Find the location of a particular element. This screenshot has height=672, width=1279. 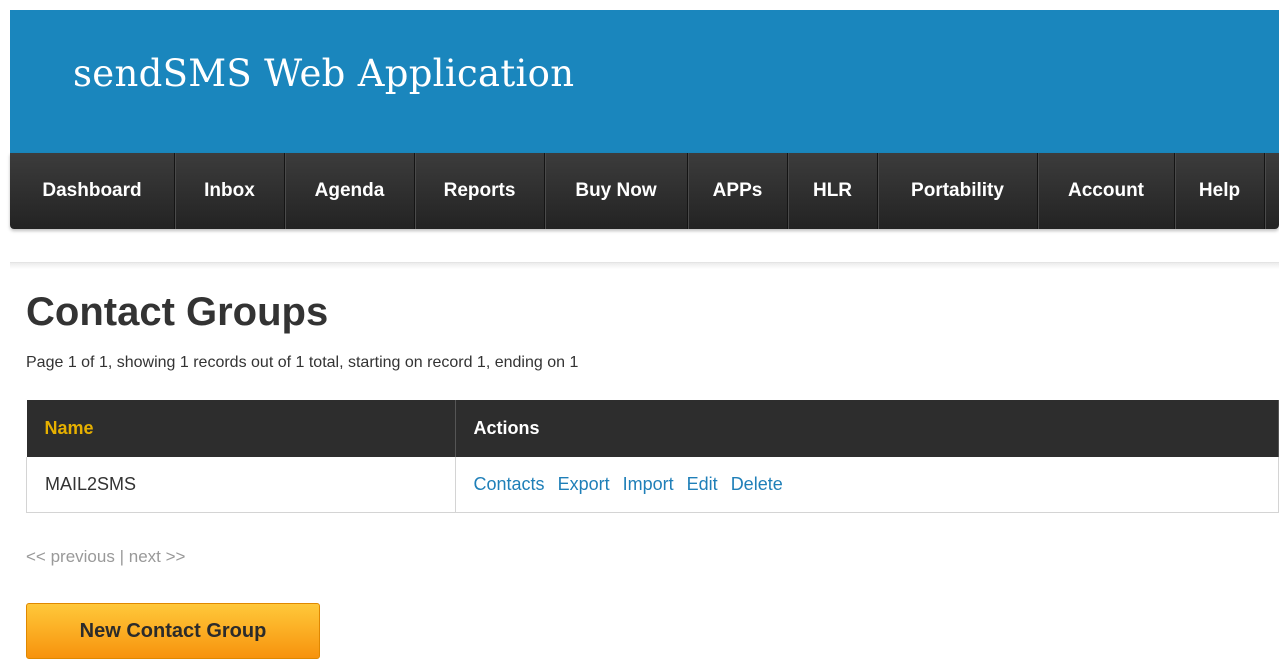

edit-link: Edit is located at coordinates (702, 484).